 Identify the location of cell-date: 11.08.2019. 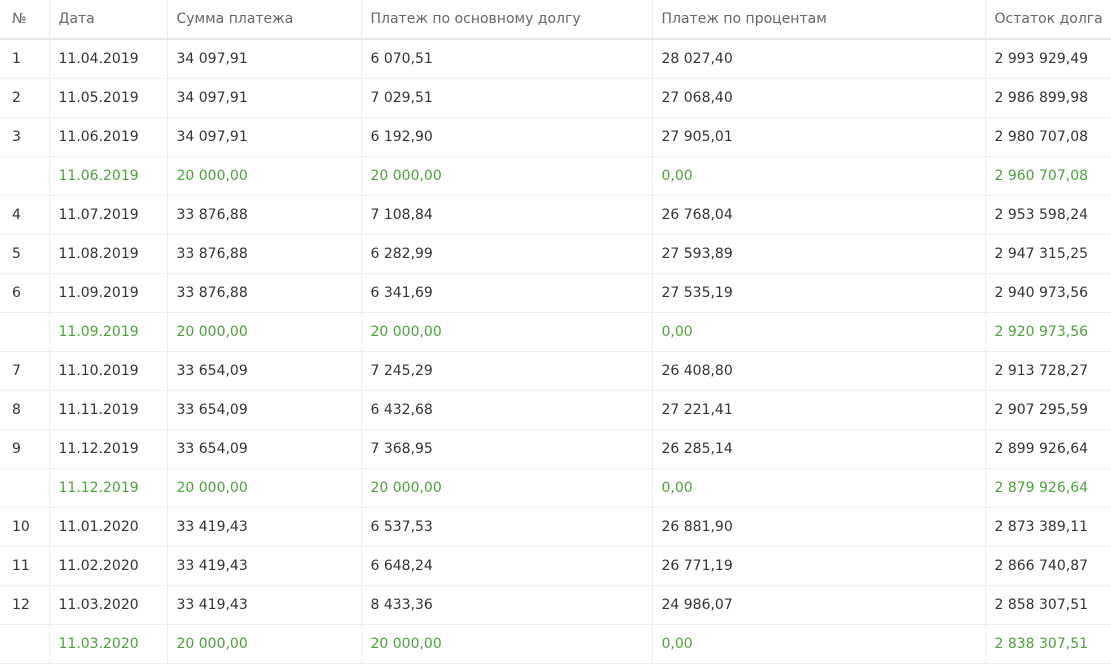
(108, 254).